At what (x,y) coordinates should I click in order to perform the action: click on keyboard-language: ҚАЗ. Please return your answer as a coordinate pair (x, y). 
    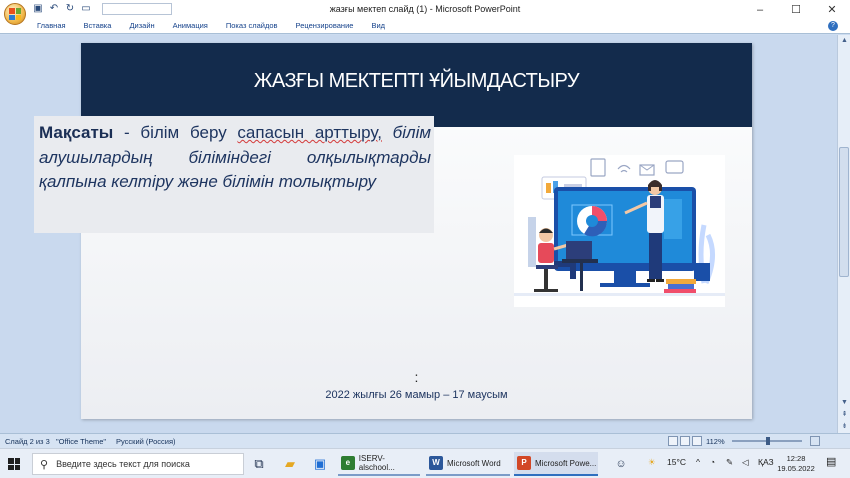
    Looking at the image, I should click on (766, 462).